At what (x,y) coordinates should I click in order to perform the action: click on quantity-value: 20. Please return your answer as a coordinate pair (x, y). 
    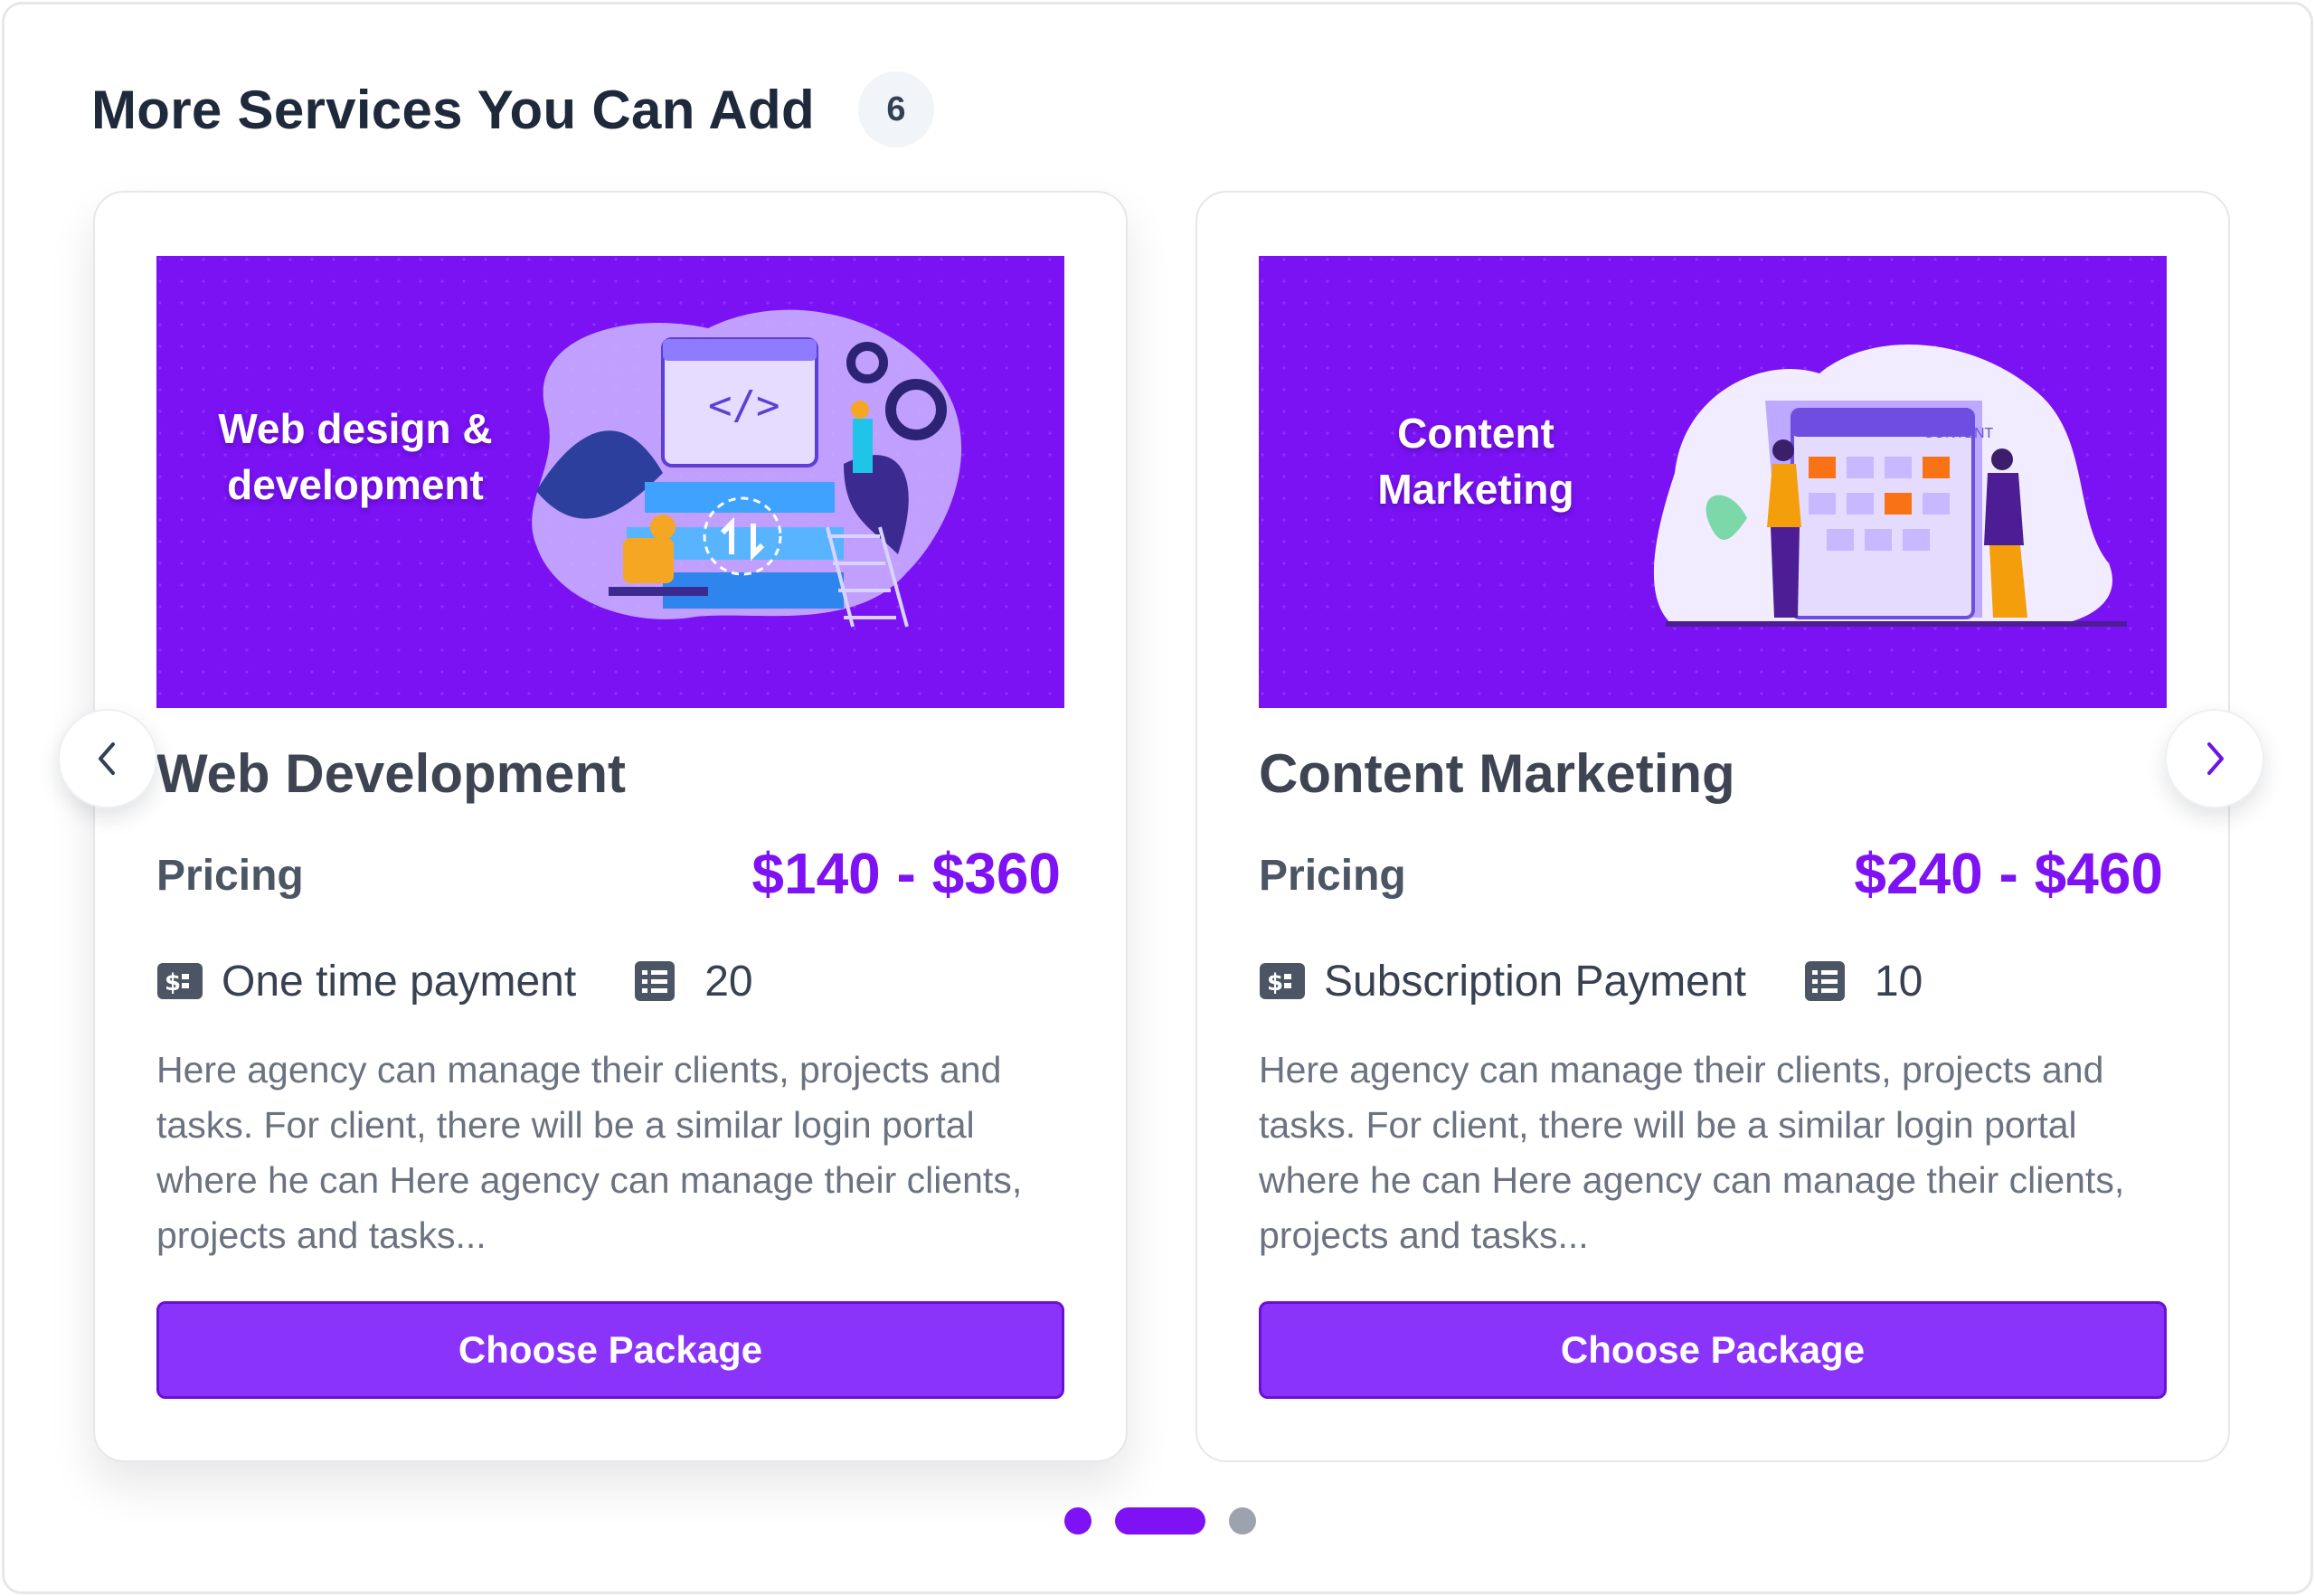
    Looking at the image, I should click on (728, 982).